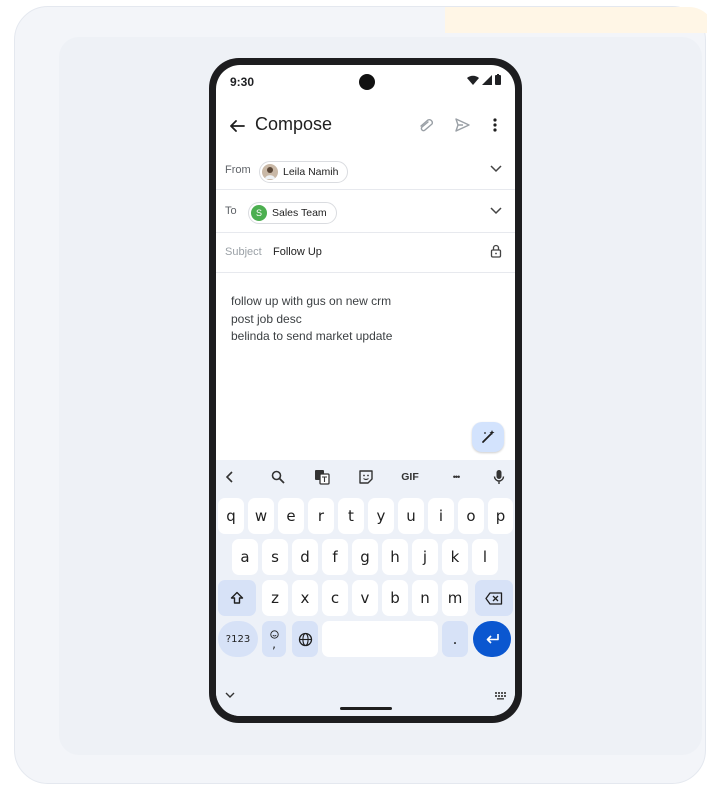 The width and height of the screenshot is (707, 785). What do you see at coordinates (243, 252) in the screenshot?
I see `subject-label: Subject` at bounding box center [243, 252].